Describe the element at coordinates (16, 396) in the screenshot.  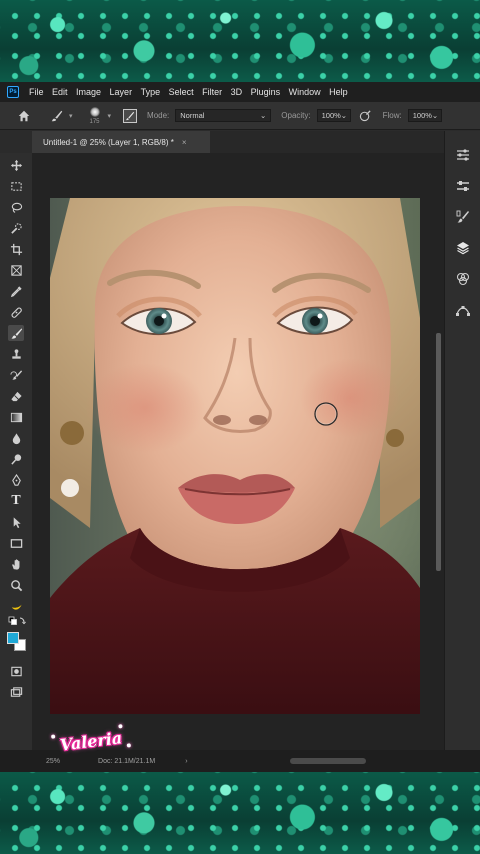
I see `eraser-tool-icon` at that location.